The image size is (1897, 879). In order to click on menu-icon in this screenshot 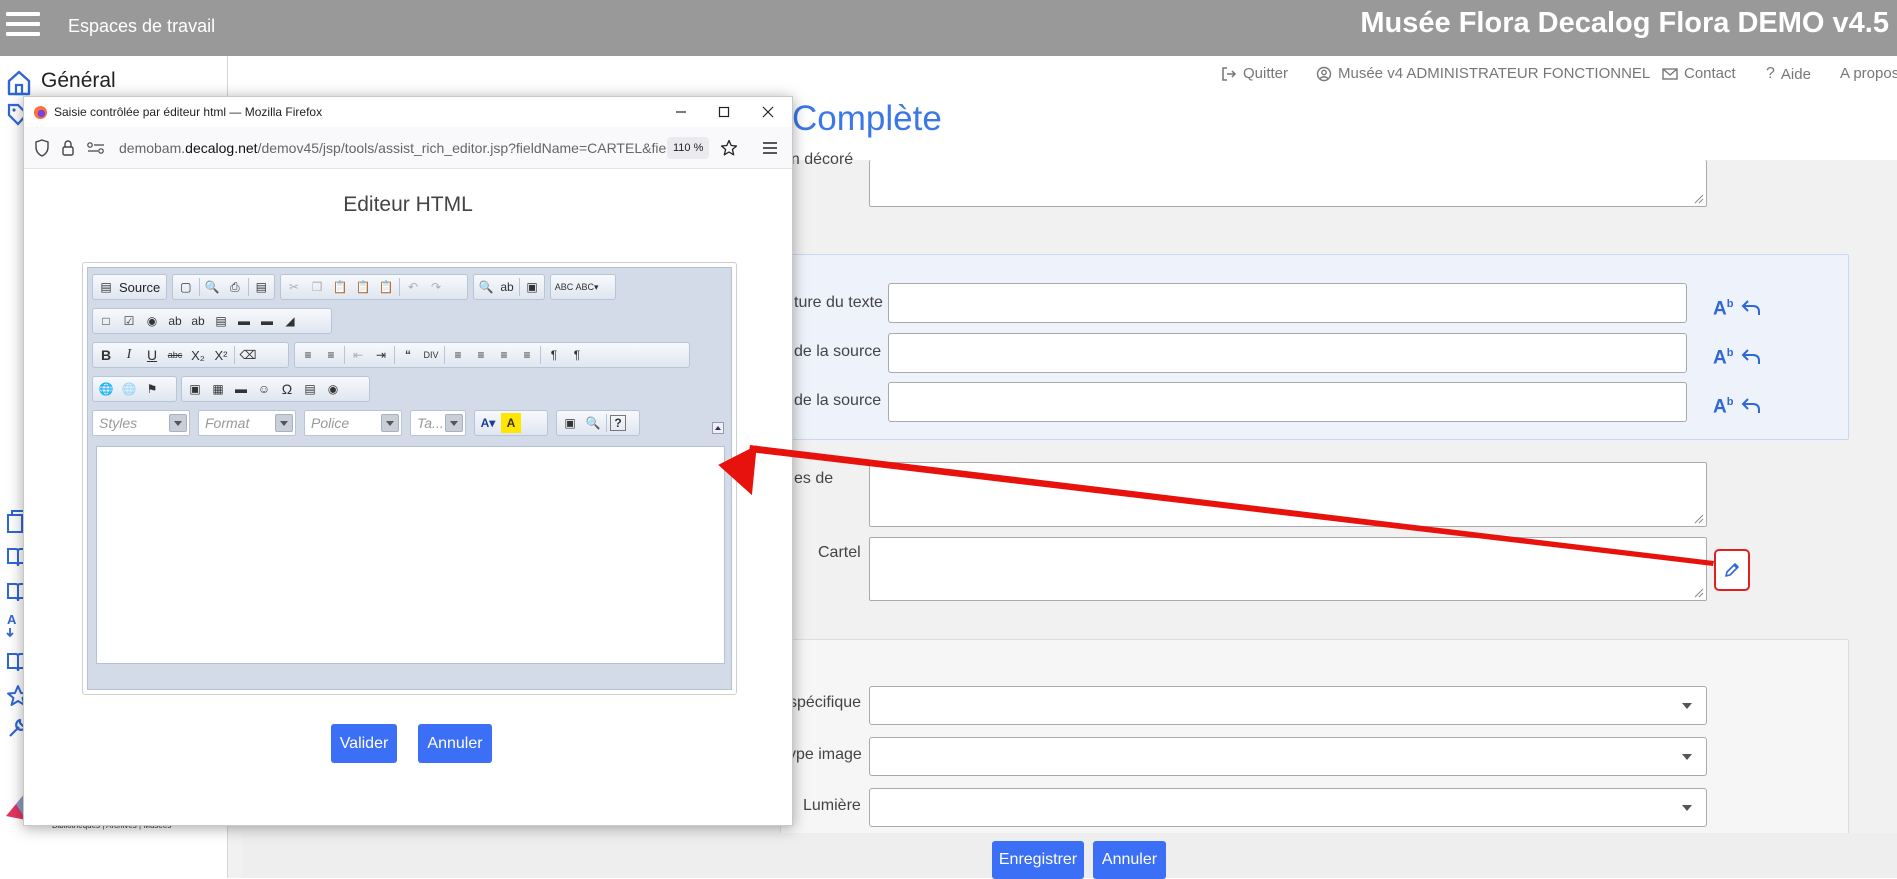, I will do `click(770, 148)`.